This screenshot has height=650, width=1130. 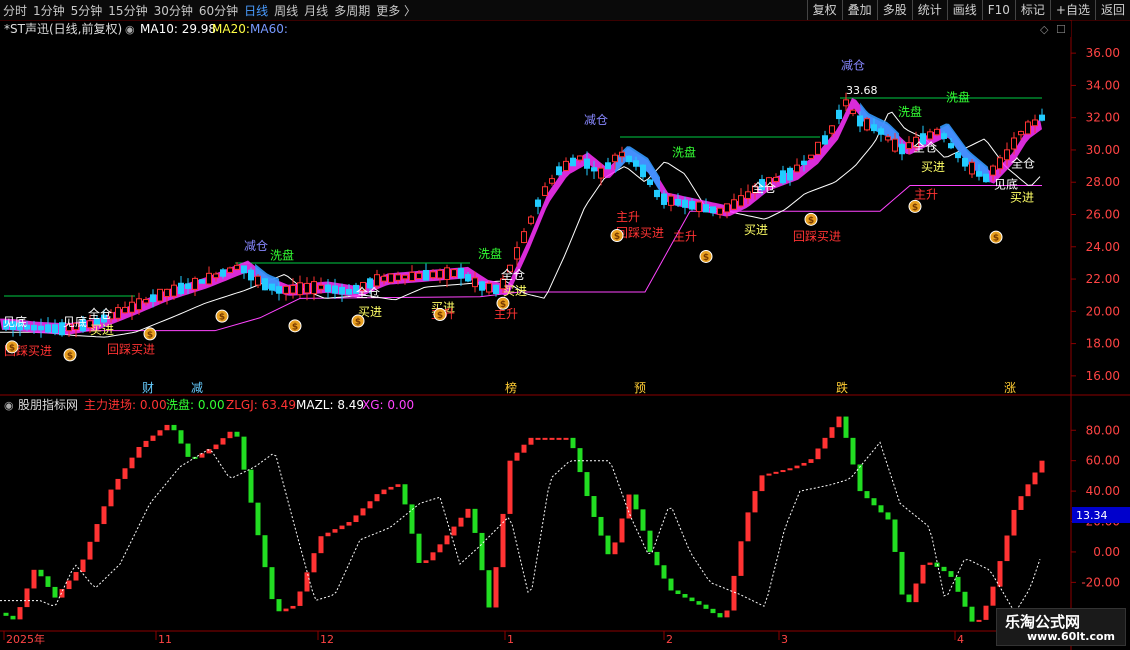 What do you see at coordinates (925, 147) in the screenshot?
I see `signal-label: 全仓` at bounding box center [925, 147].